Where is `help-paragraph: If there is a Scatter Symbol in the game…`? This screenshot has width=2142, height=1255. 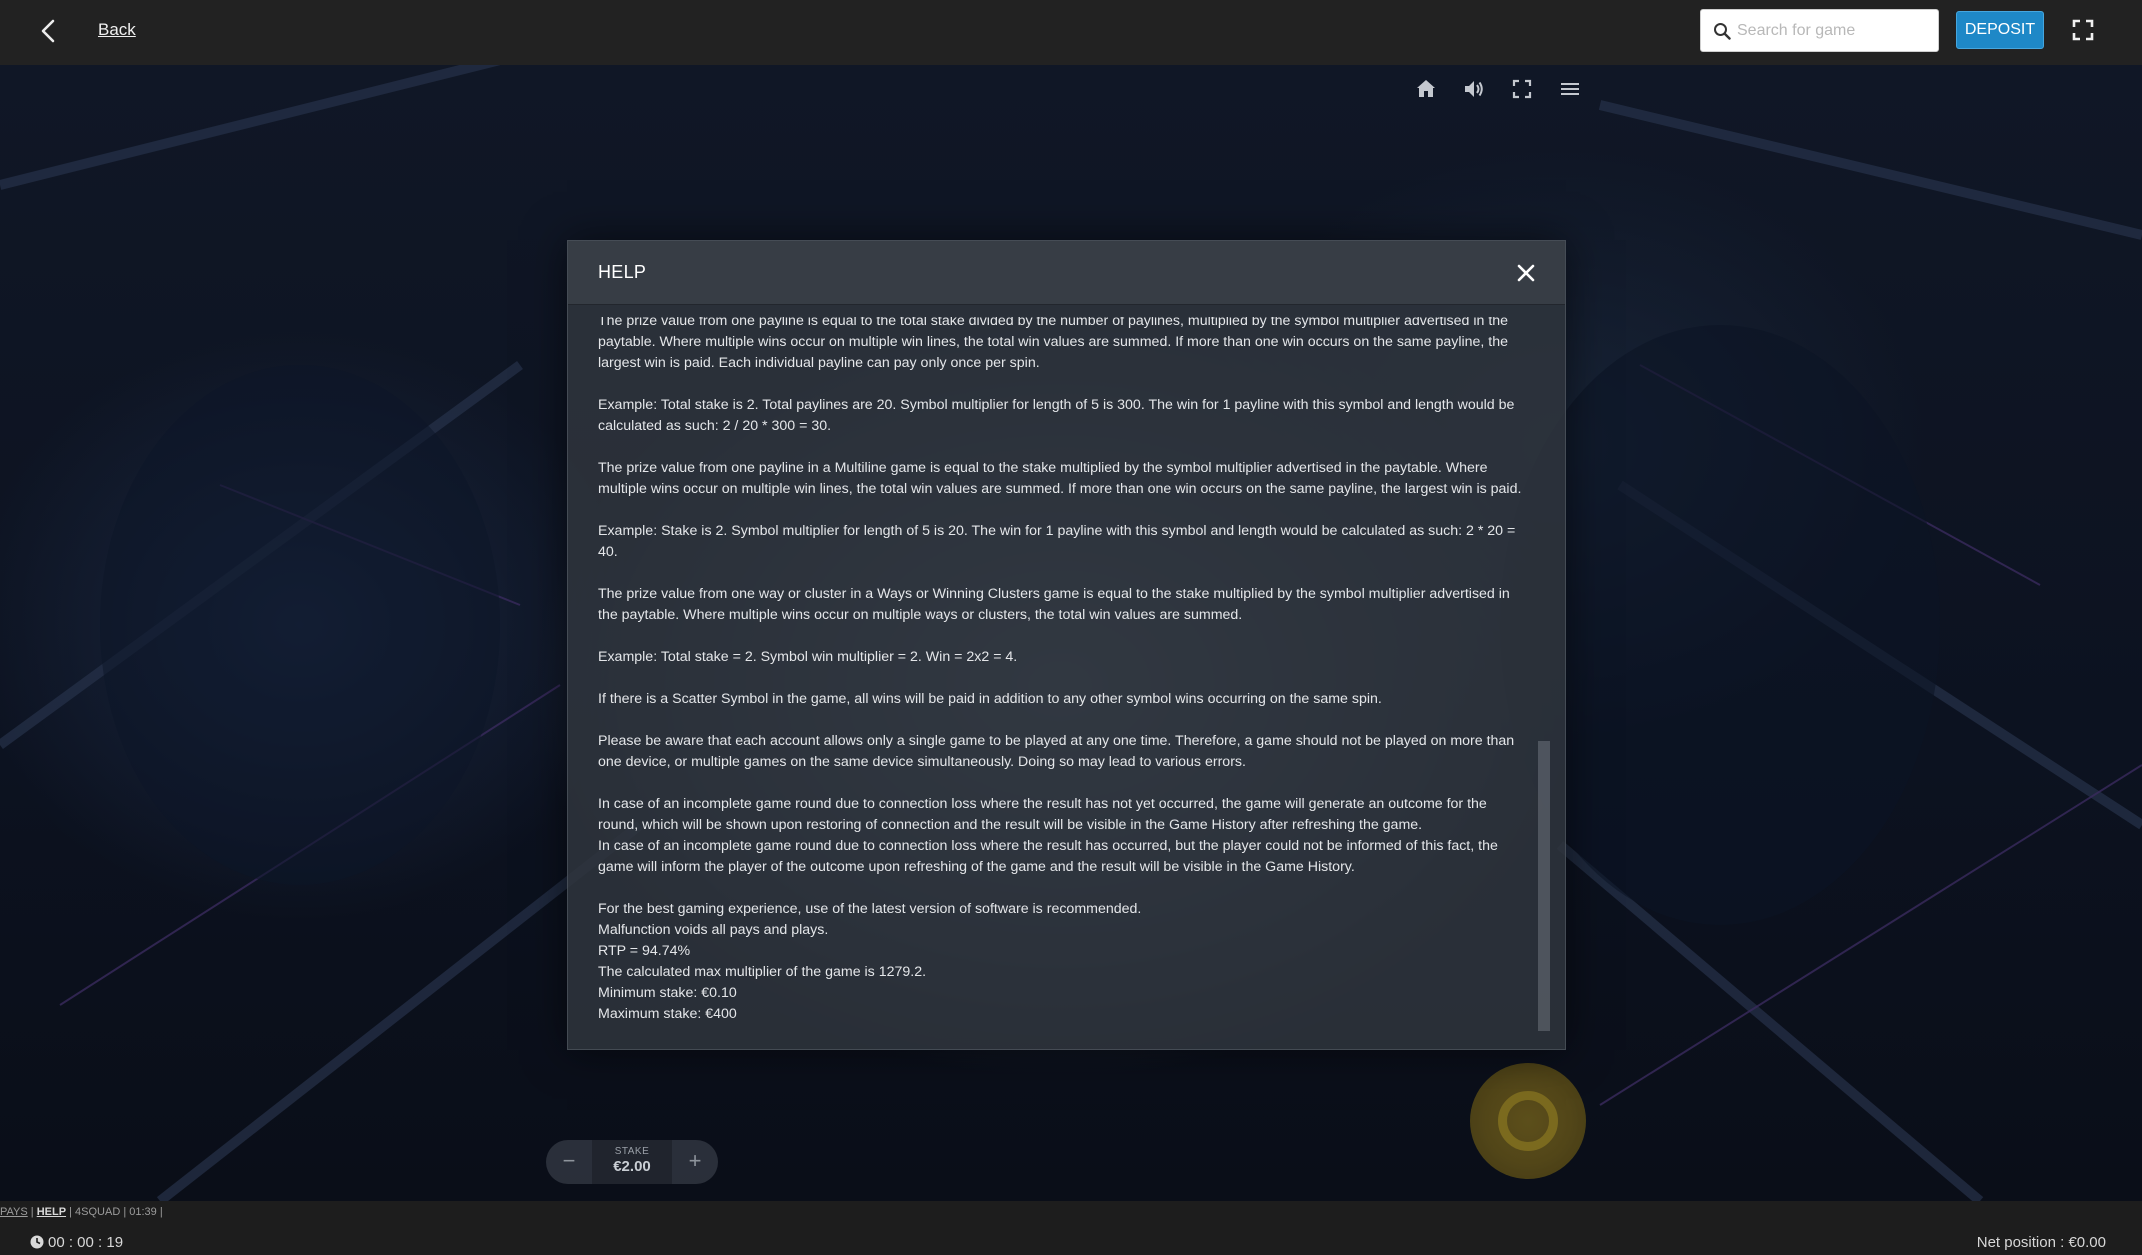
help-paragraph: If there is a Scatter Symbol in the game… is located at coordinates (990, 699).